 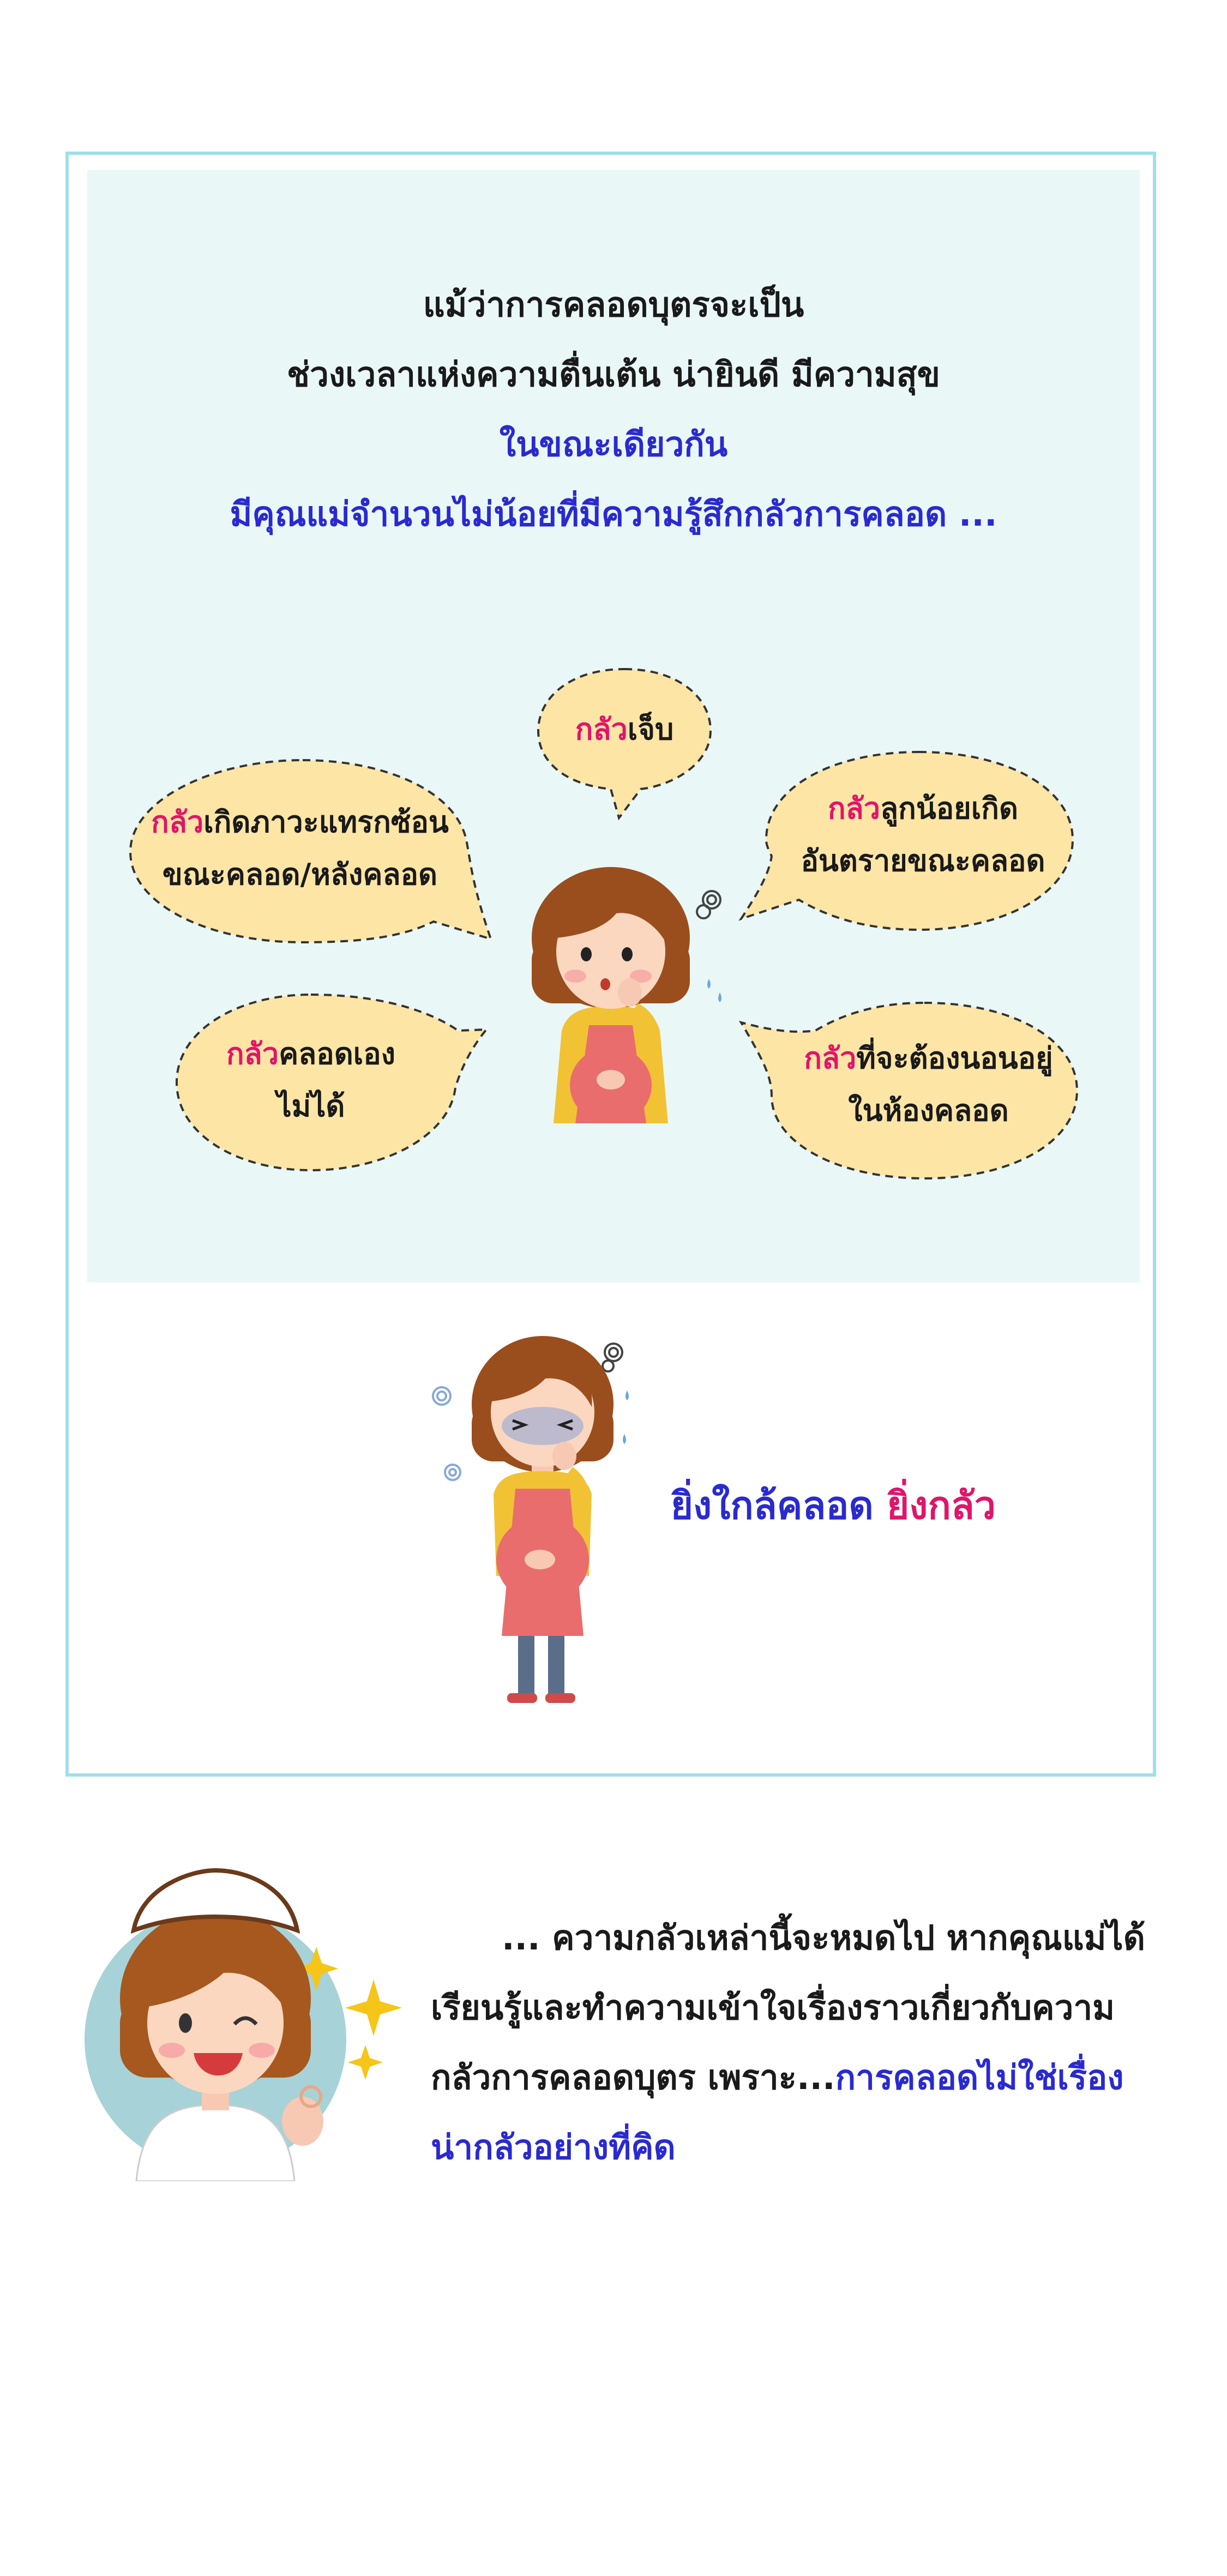 What do you see at coordinates (928, 1110) in the screenshot?
I see `fear-lying-text-2: ในห้องคลอด` at bounding box center [928, 1110].